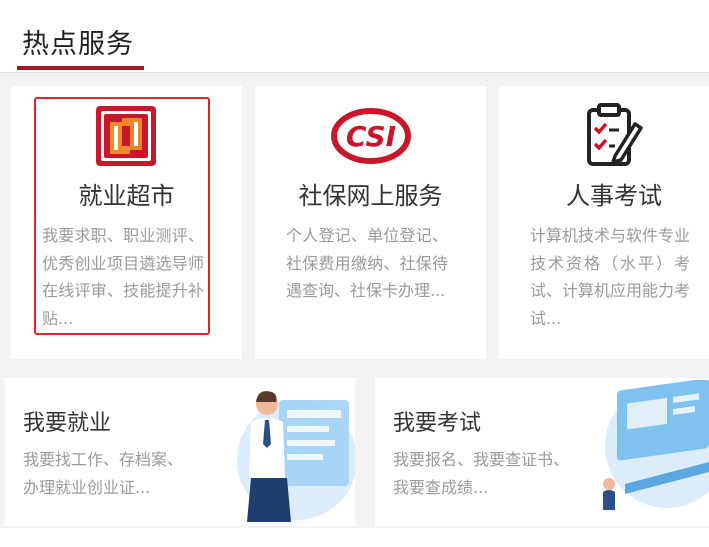 This screenshot has height=547, width=709. I want to click on selection-highlight-box, so click(122, 216).